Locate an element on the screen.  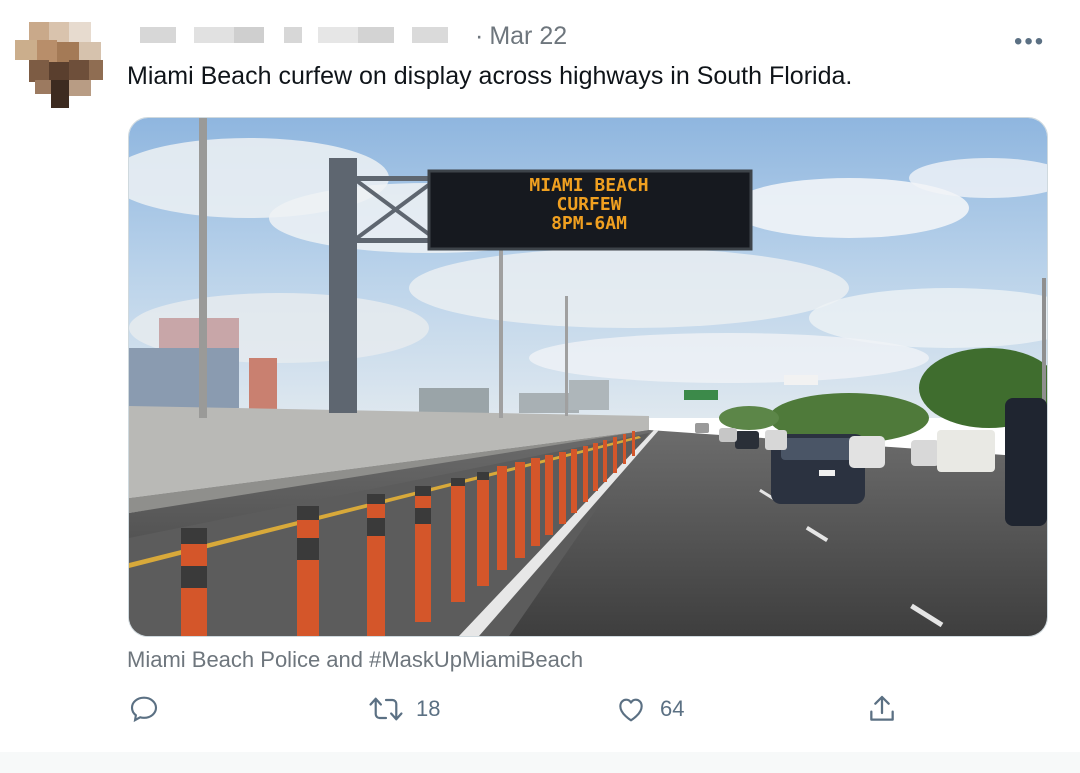
share-button is located at coordinates (882, 709).